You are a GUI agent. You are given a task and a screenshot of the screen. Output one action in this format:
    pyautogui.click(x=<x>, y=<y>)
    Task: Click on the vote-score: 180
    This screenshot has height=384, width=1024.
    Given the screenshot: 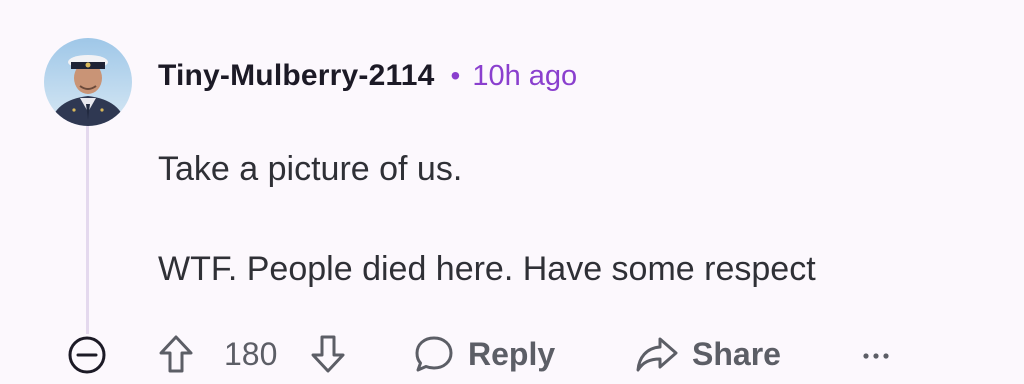 What is the action you would take?
    pyautogui.click(x=250, y=354)
    